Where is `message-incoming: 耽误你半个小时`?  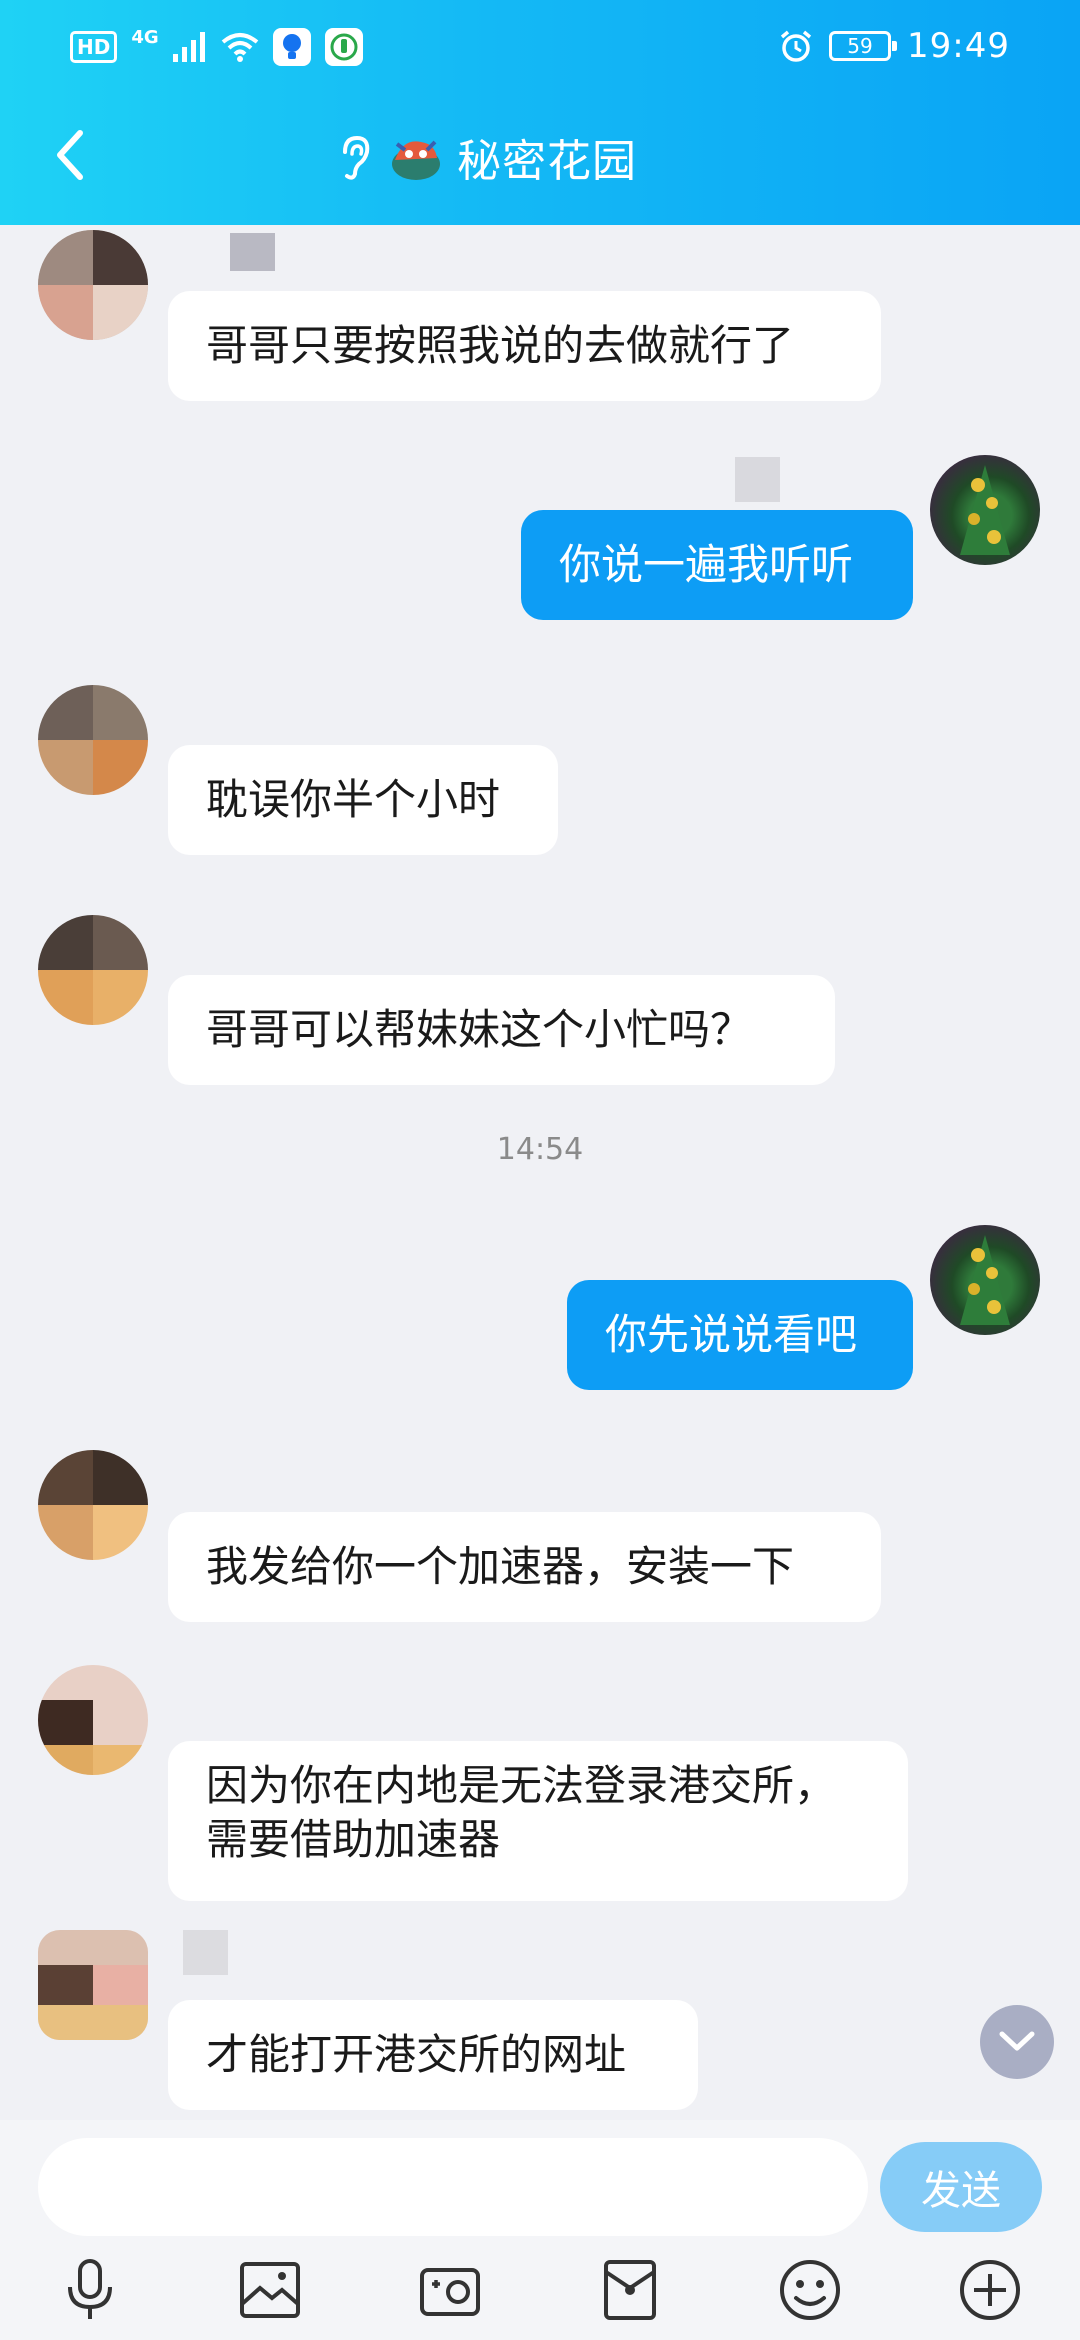
message-incoming: 耽误你半个小时 is located at coordinates (540, 785).